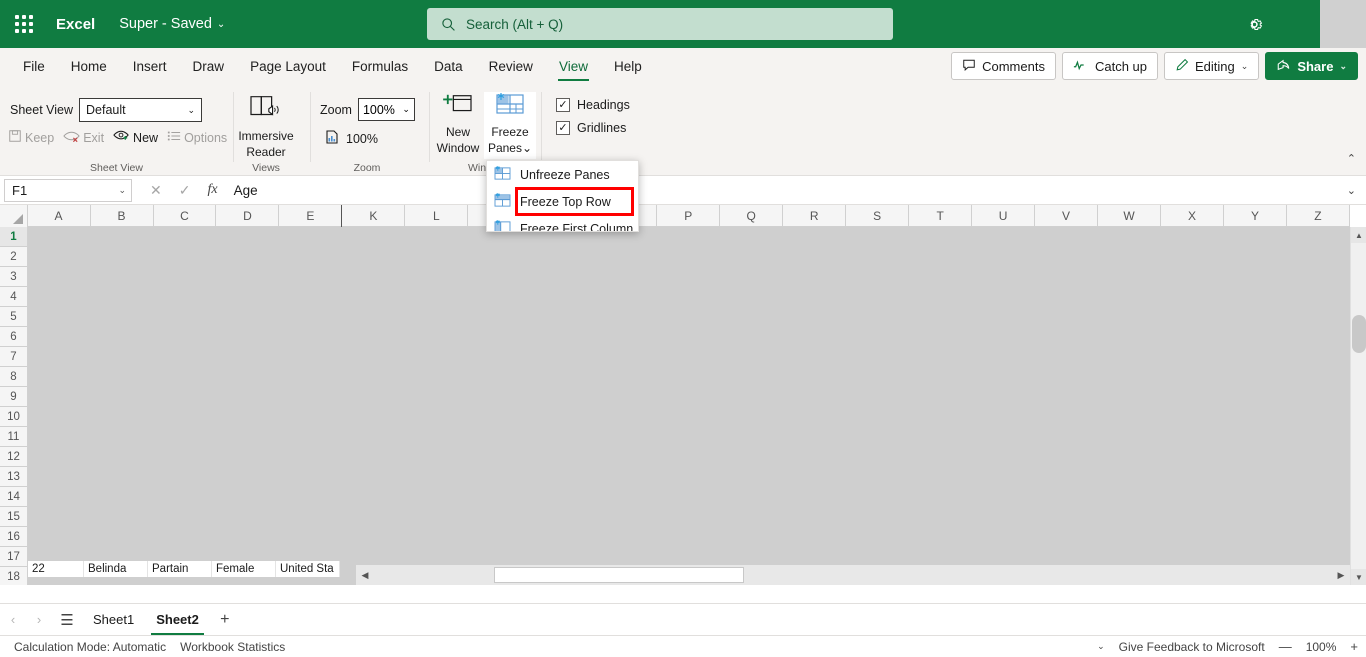  Describe the element at coordinates (172, 24) in the screenshot. I see `document-title: Super - Saved ⌄` at that location.